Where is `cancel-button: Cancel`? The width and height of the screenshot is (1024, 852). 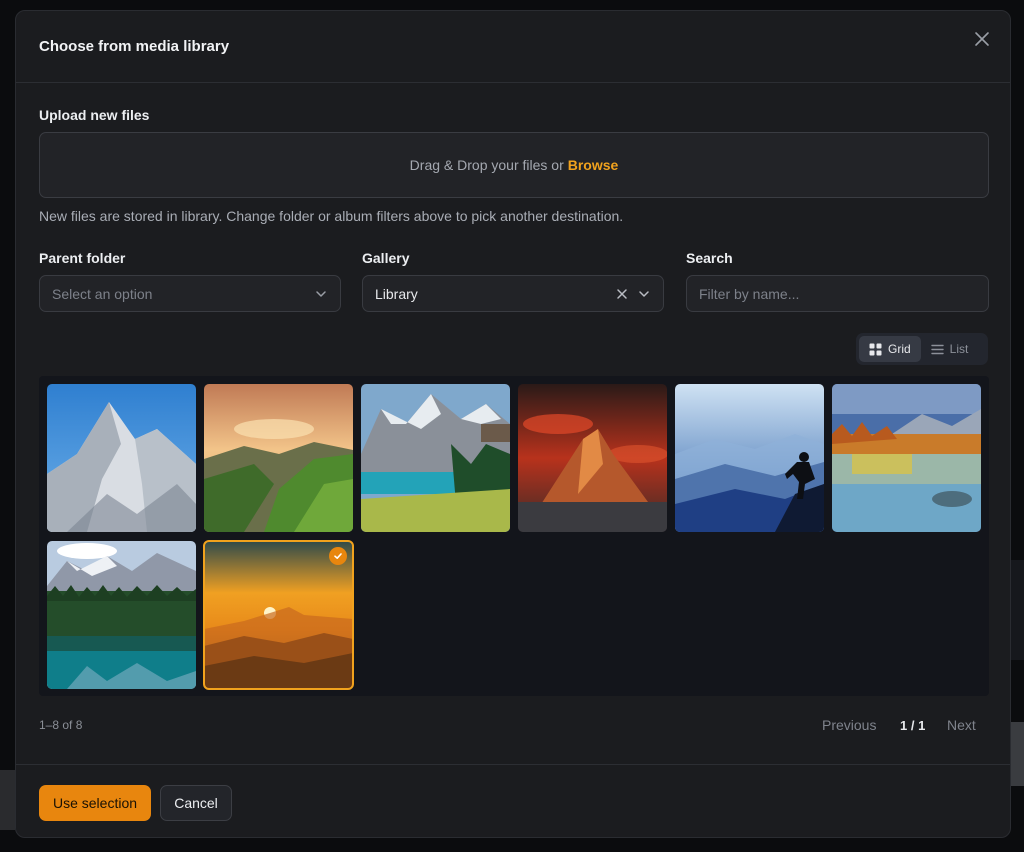
cancel-button: Cancel is located at coordinates (196, 803).